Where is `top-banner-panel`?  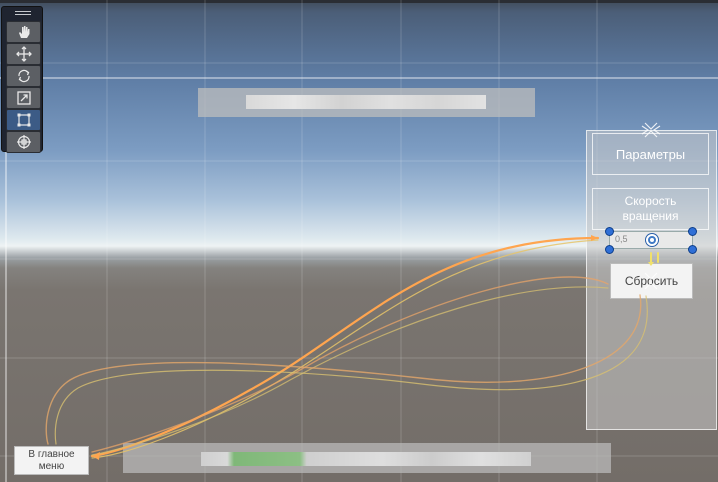
top-banner-panel is located at coordinates (366, 102).